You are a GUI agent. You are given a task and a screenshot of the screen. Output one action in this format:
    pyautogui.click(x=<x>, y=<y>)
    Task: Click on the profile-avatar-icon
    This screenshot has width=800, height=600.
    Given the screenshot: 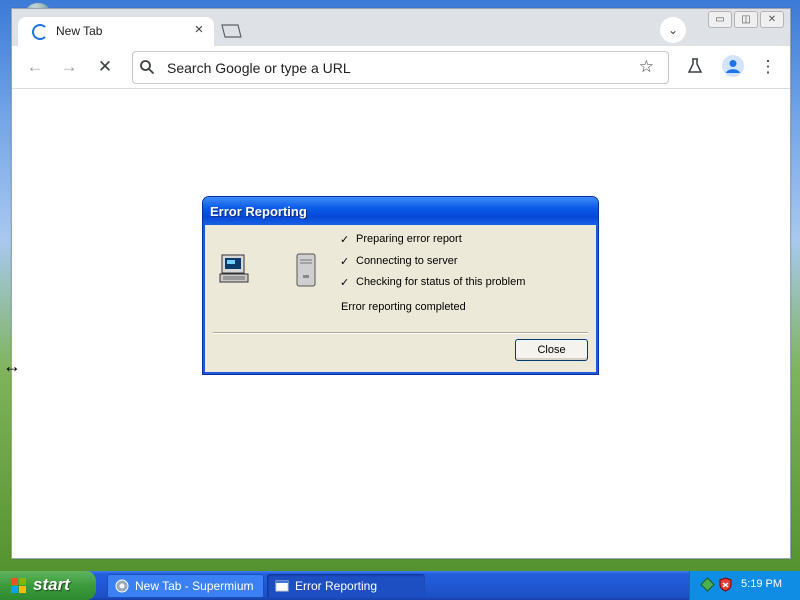 What is the action you would take?
    pyautogui.click(x=733, y=66)
    